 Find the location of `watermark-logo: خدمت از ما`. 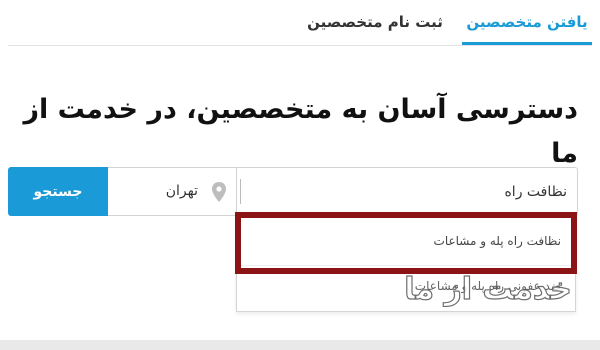

watermark-logo: خدمت از ما is located at coordinates (488, 289).